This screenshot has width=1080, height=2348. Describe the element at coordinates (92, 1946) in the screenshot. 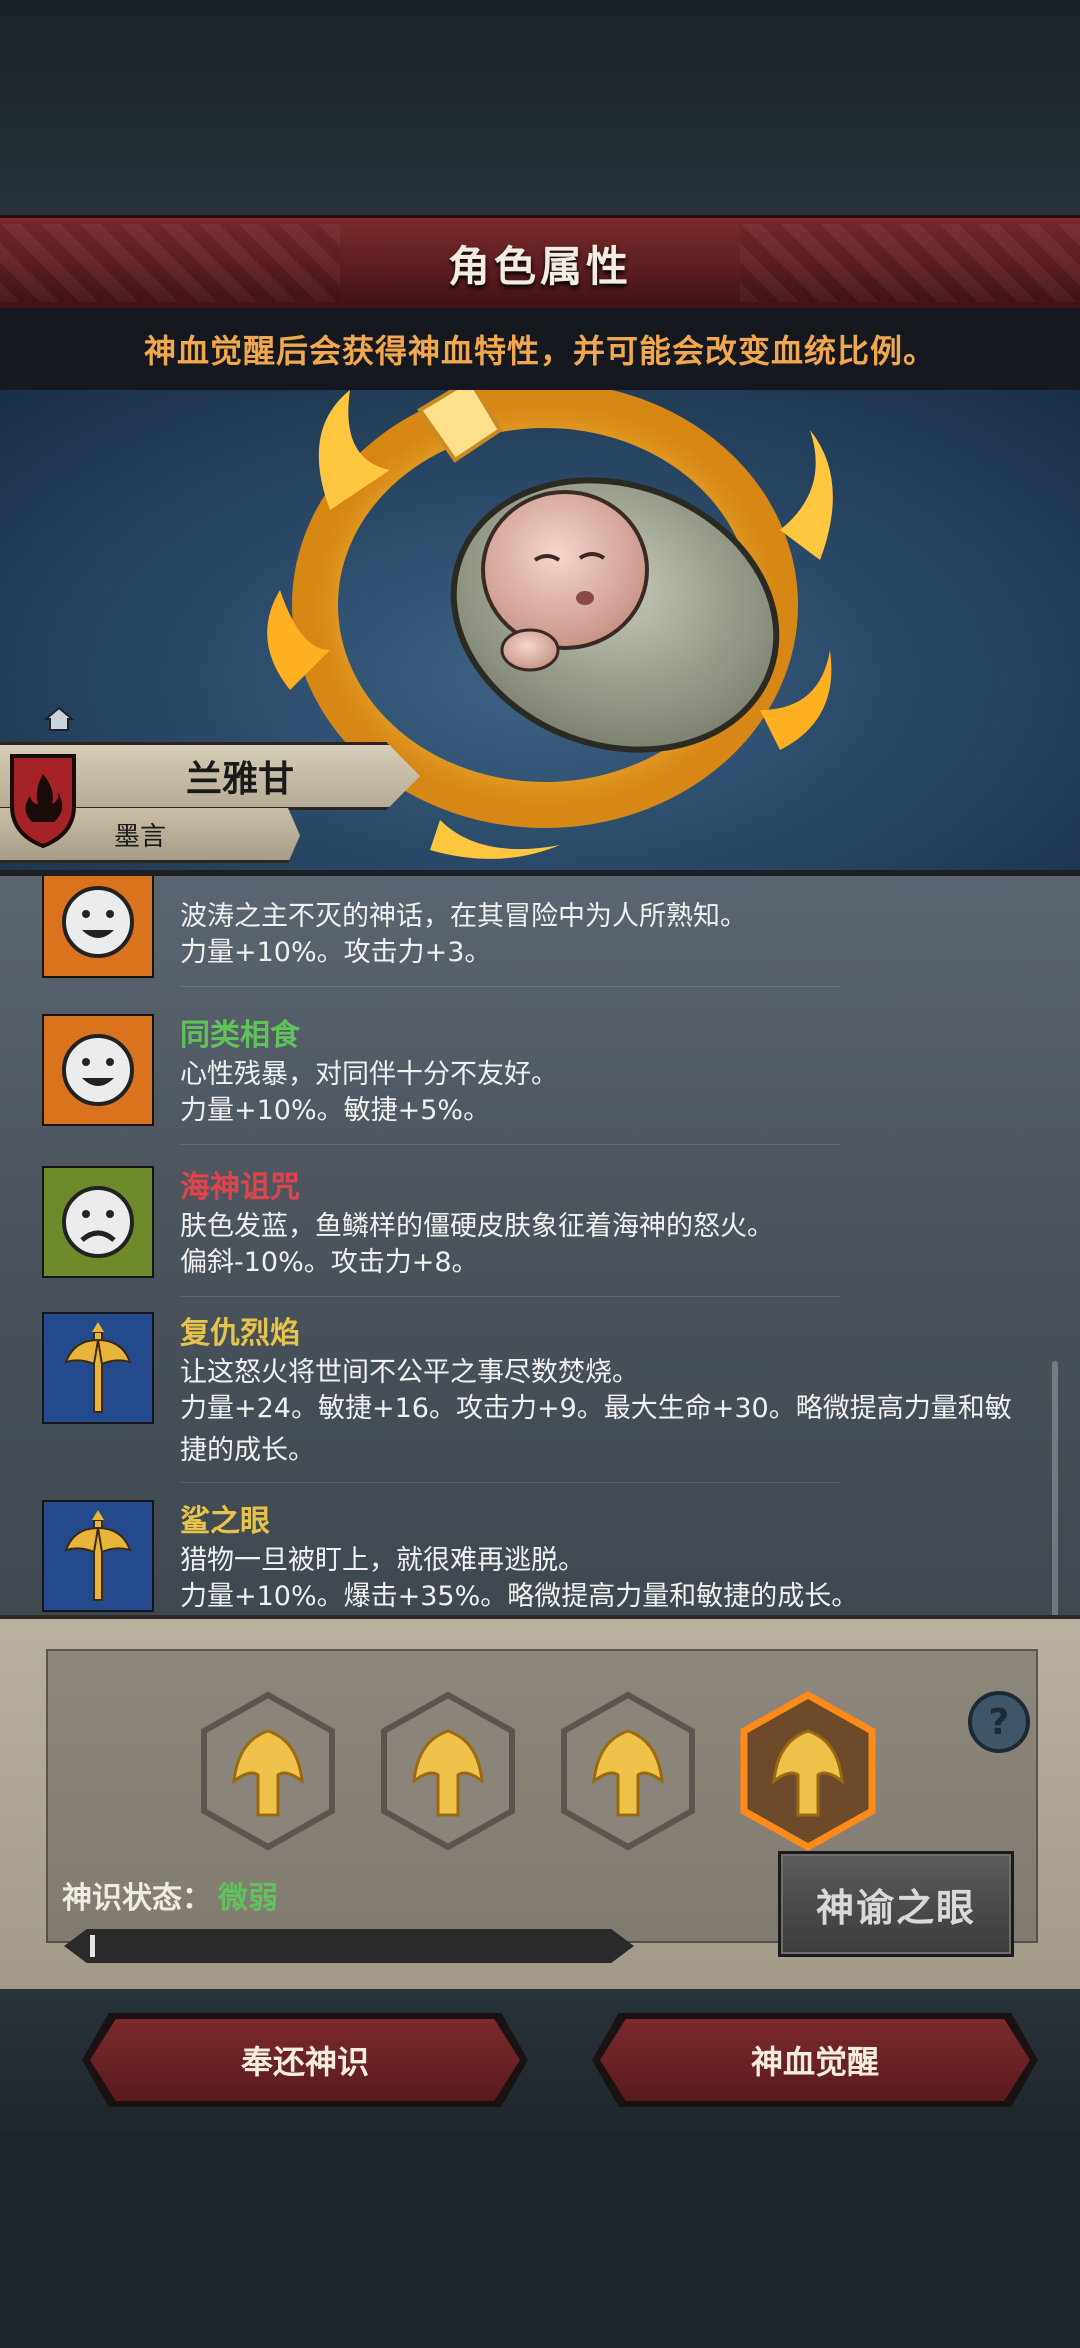

I see `sense-progress-fill` at that location.